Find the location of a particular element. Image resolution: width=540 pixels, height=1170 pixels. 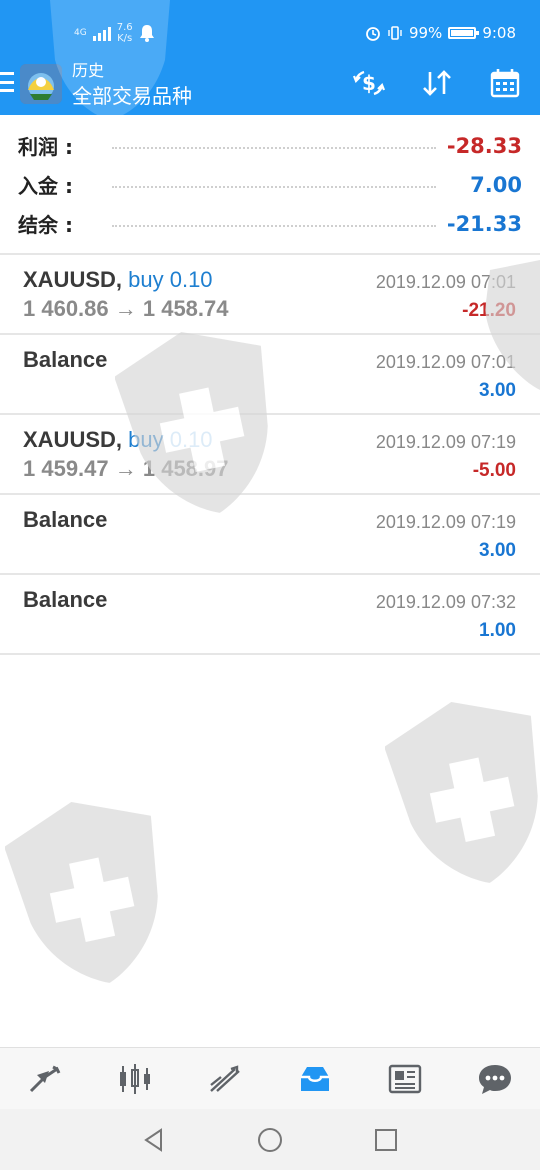

quotes-icon is located at coordinates (45, 1079).